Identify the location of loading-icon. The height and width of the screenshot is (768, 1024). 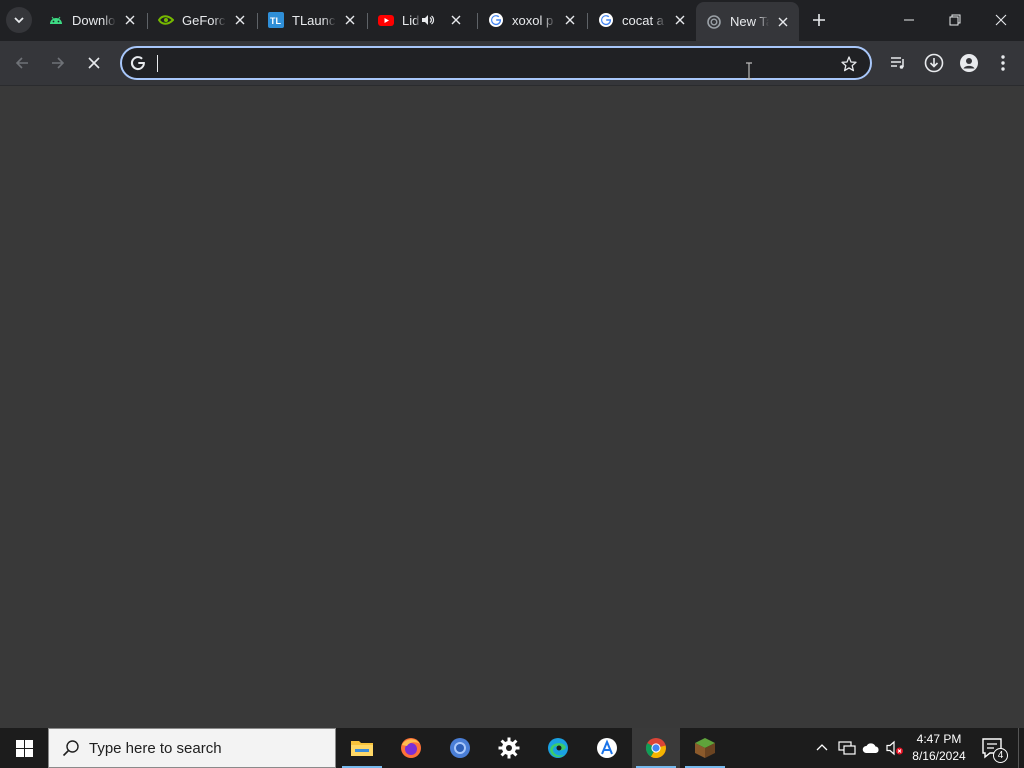
(714, 22).